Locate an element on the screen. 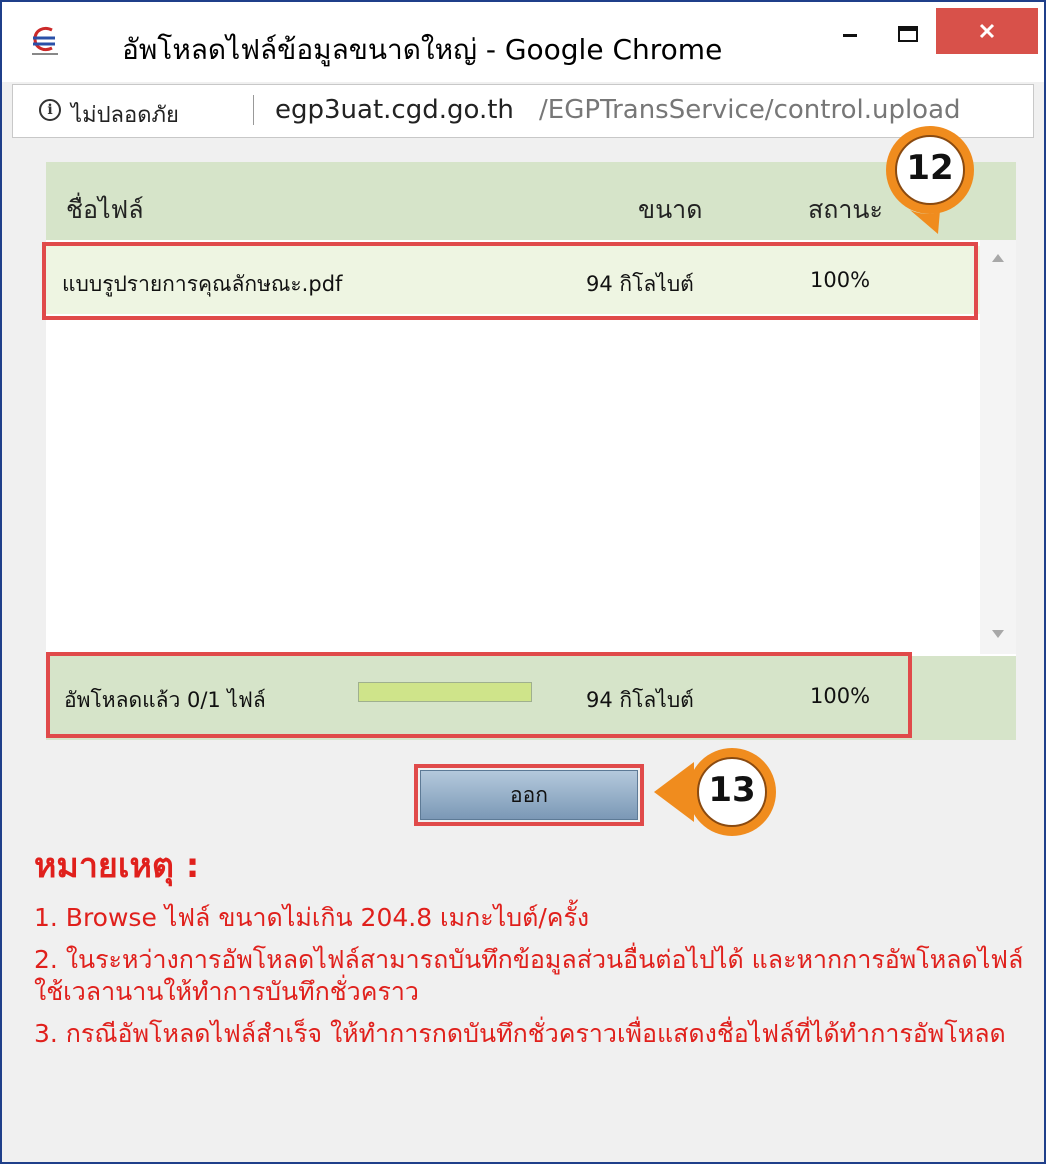 The image size is (1046, 1164). address-separator is located at coordinates (253, 110).